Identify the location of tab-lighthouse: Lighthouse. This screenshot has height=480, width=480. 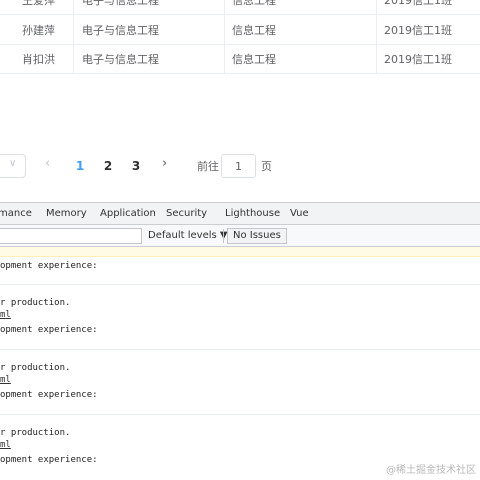
(252, 214).